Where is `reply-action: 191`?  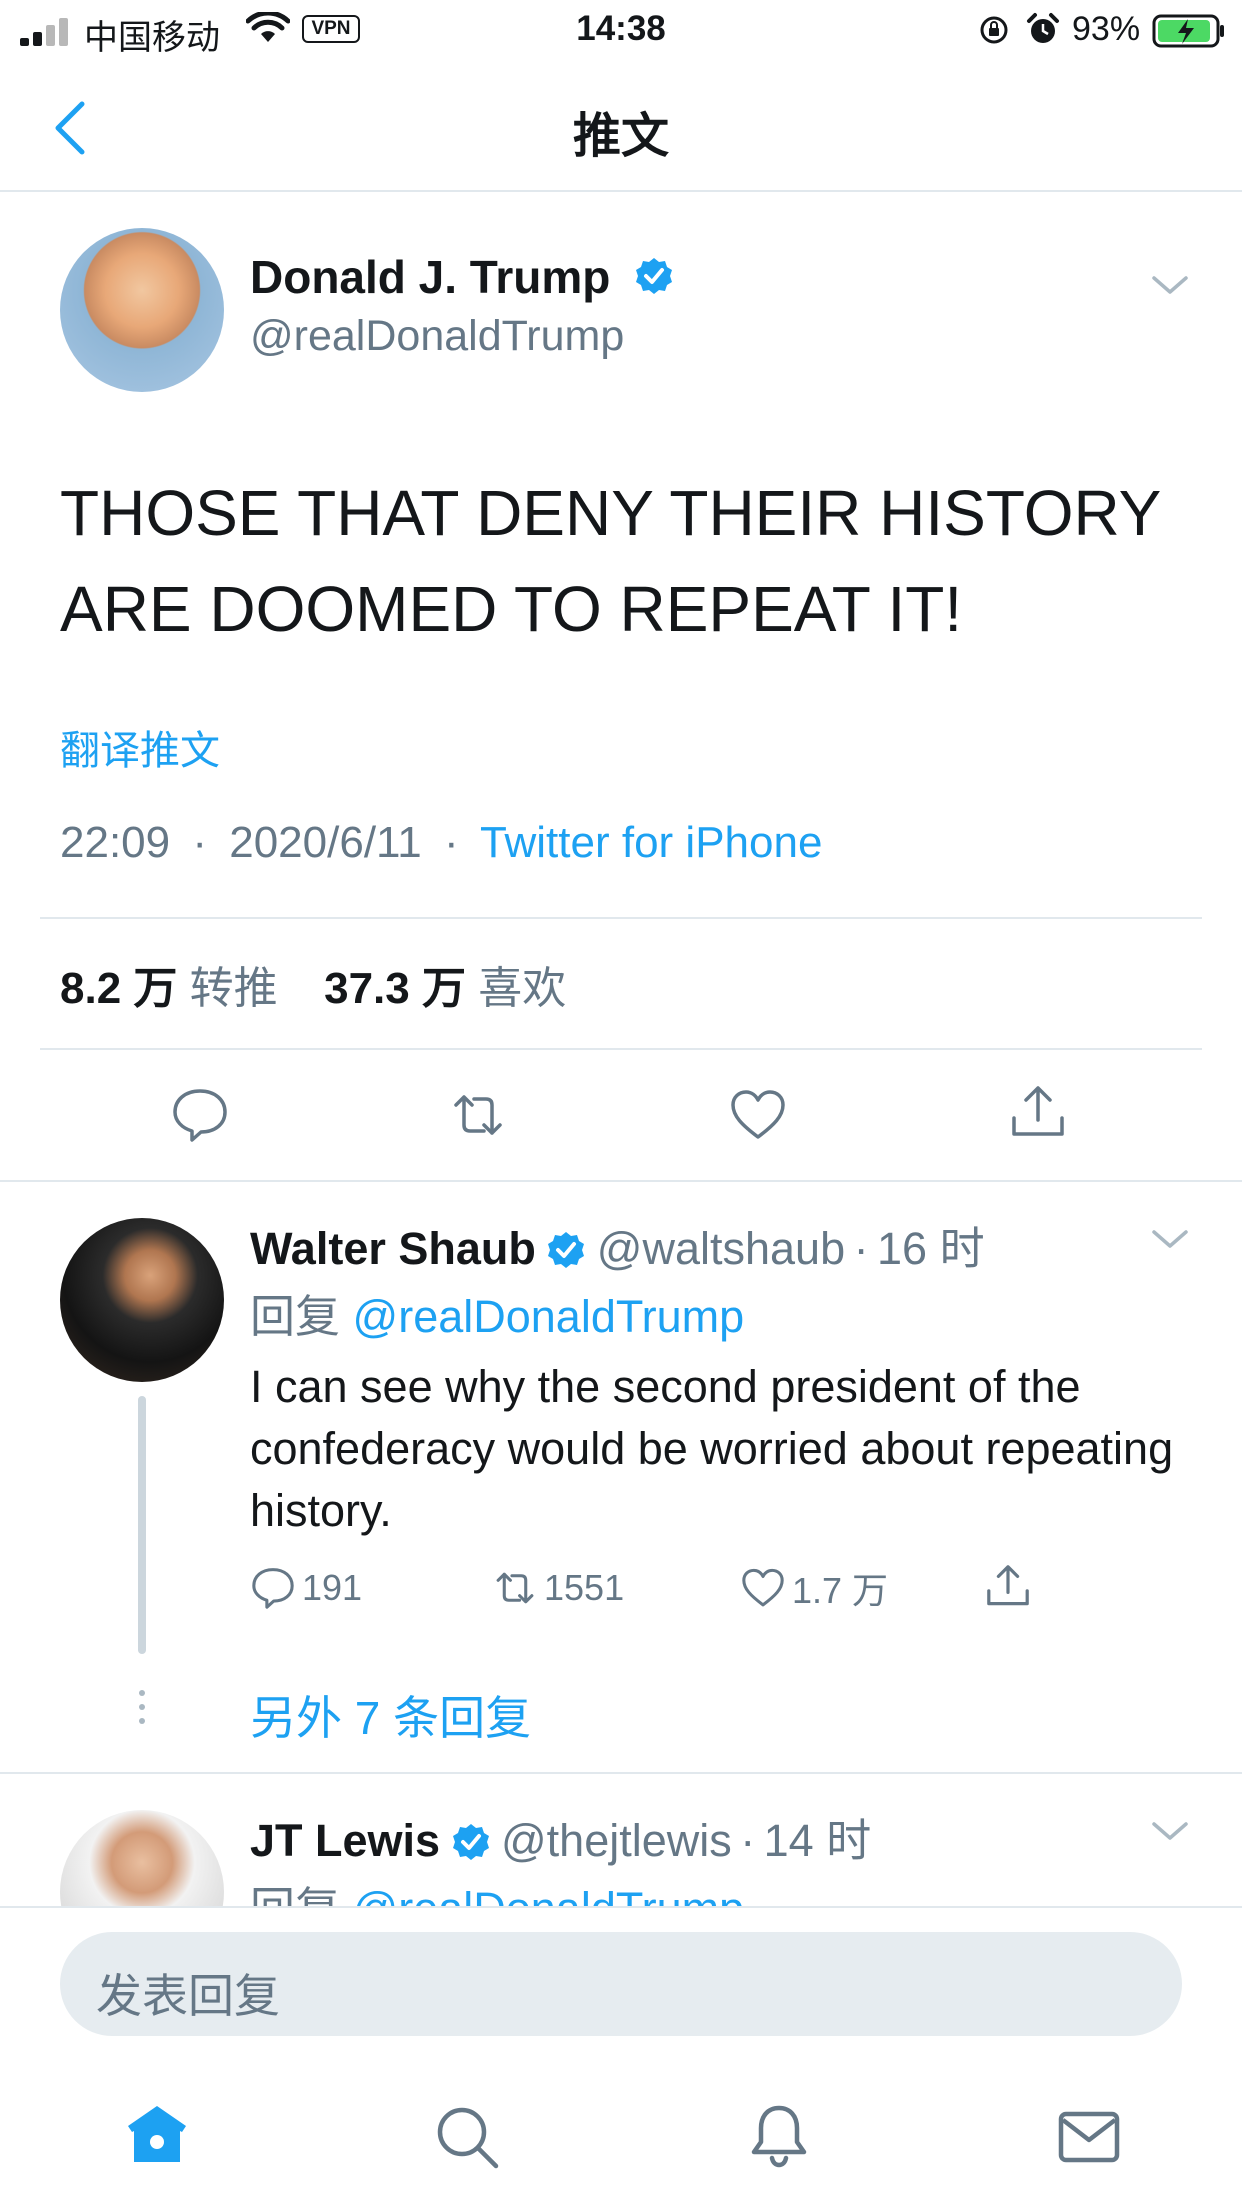 reply-action: 191 is located at coordinates (306, 1588).